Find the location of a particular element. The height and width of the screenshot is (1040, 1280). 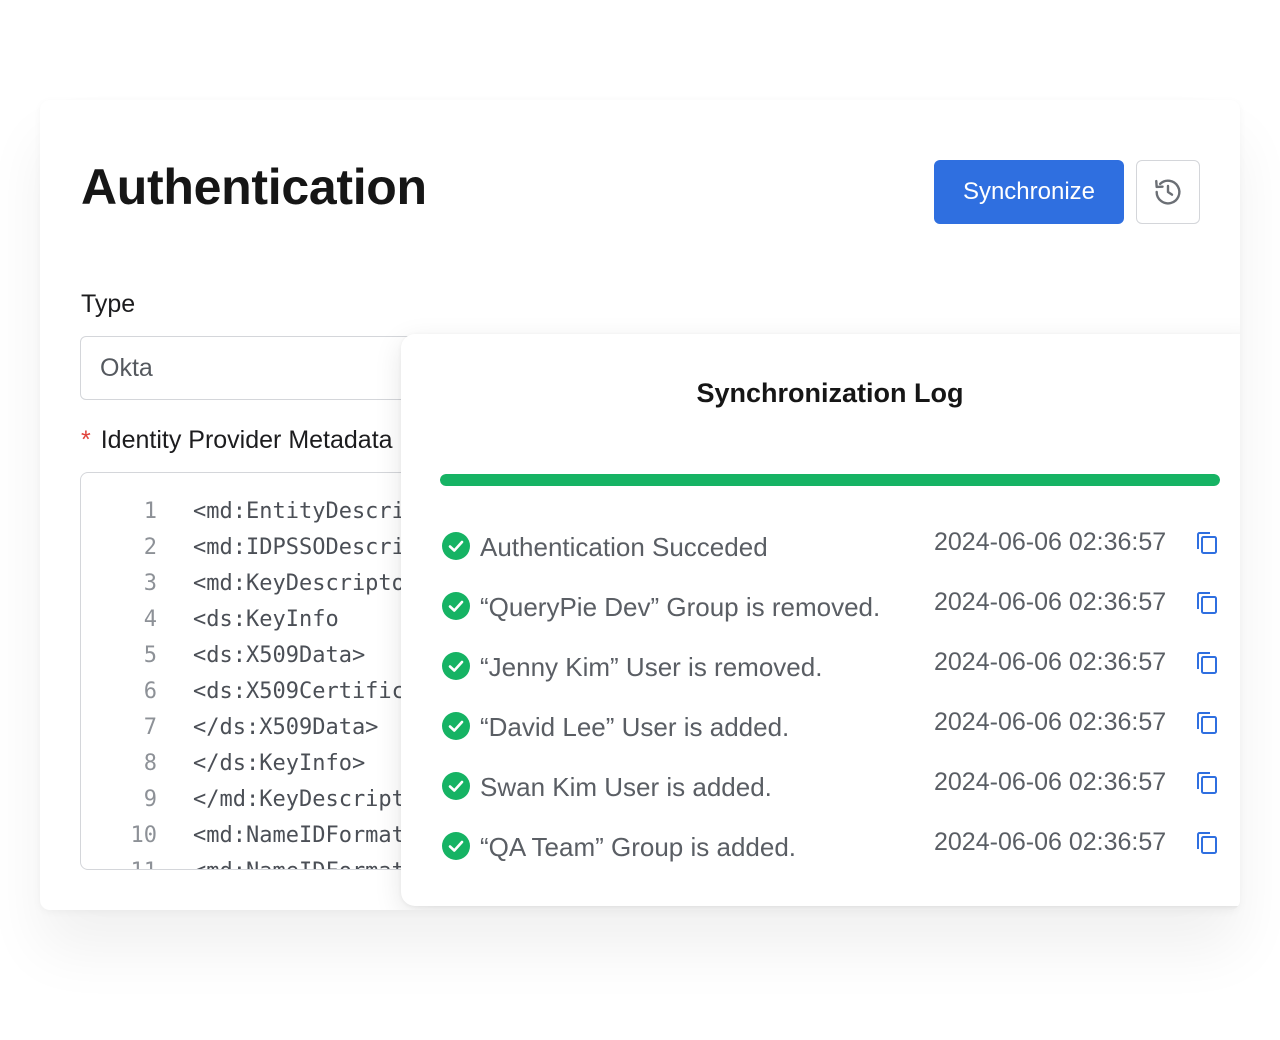

sync-progress-fill is located at coordinates (830, 480).